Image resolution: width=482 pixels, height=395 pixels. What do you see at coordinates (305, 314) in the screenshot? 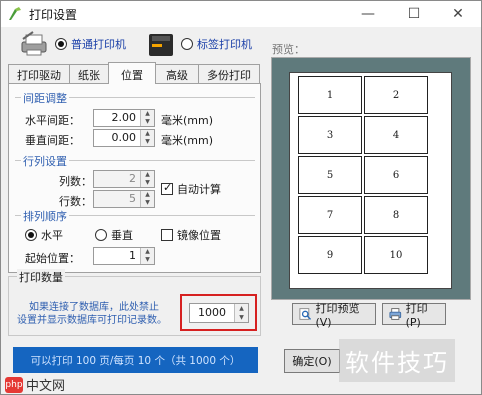
I see `magnifier-icon` at bounding box center [305, 314].